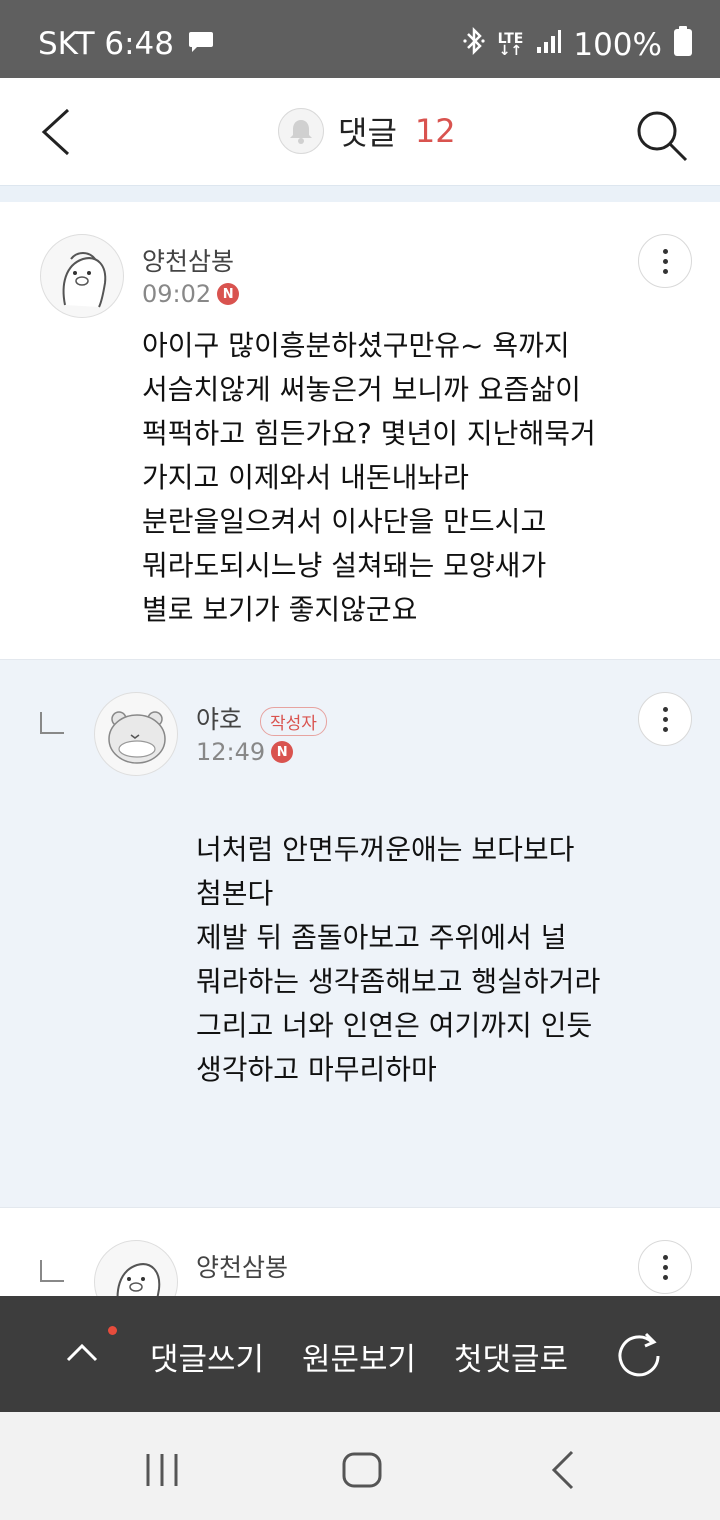 Image resolution: width=720 pixels, height=1520 pixels. I want to click on battery-icon, so click(683, 45).